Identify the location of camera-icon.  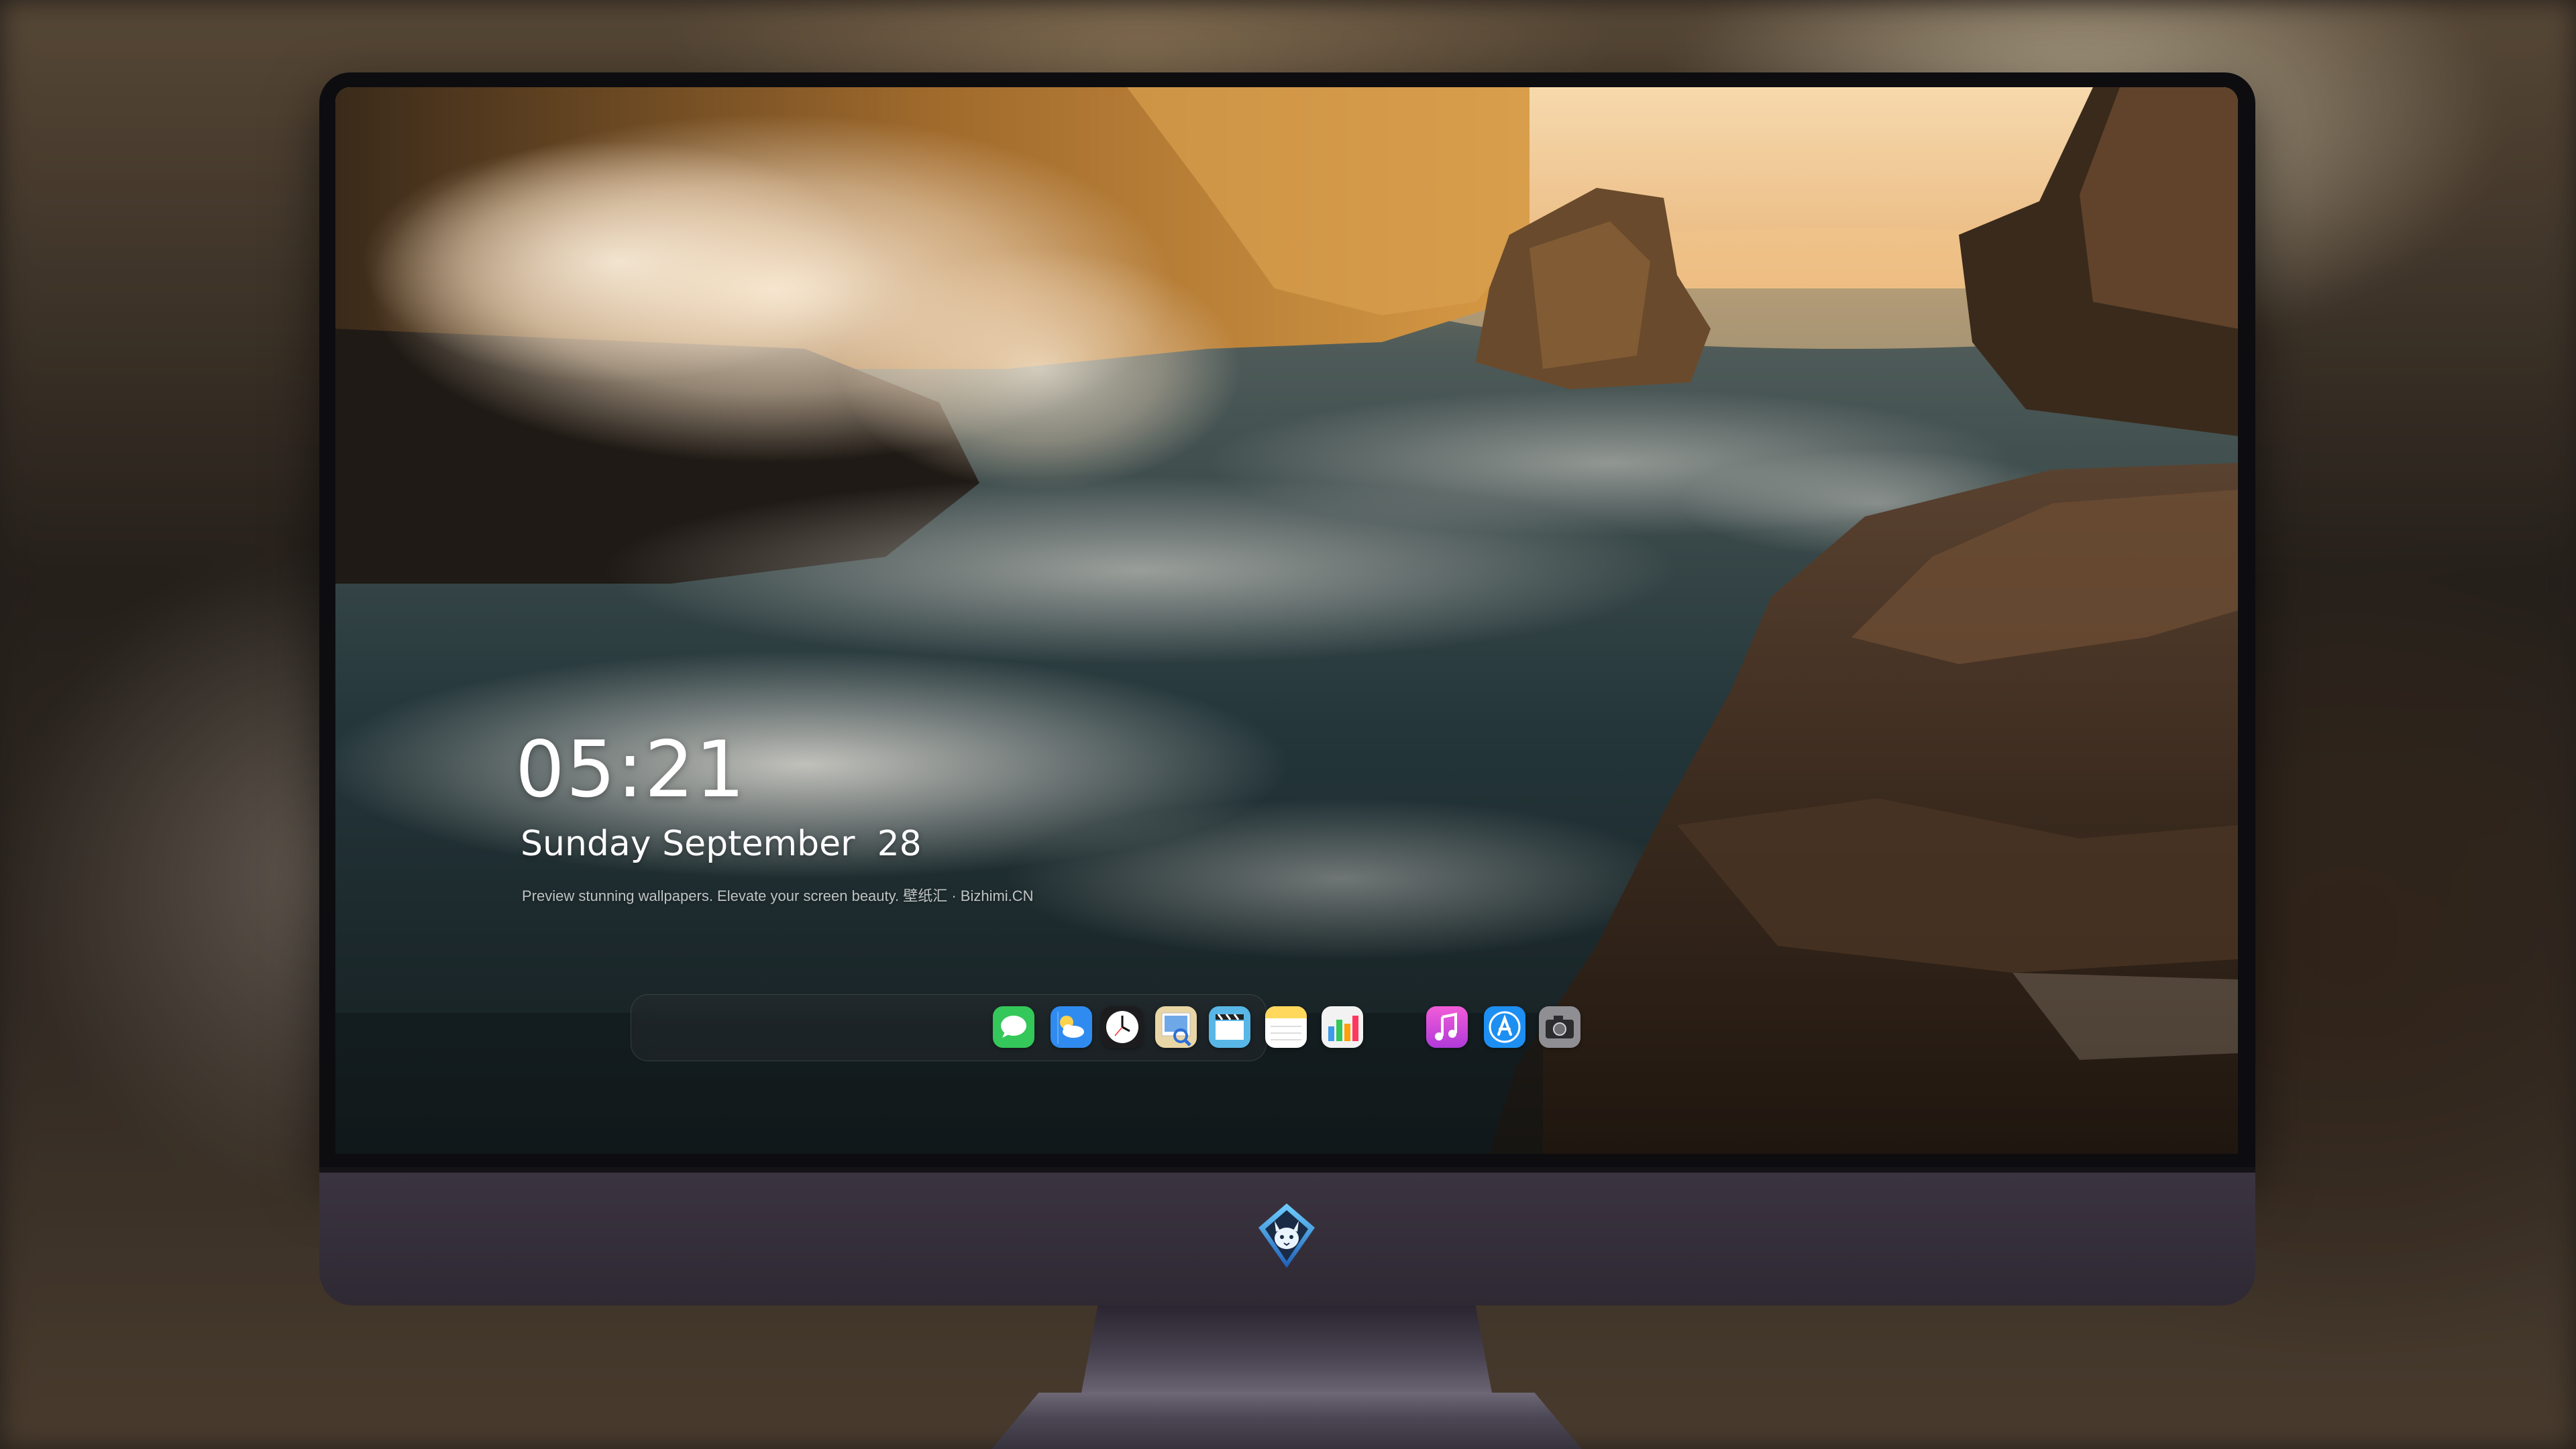
(1559, 1027).